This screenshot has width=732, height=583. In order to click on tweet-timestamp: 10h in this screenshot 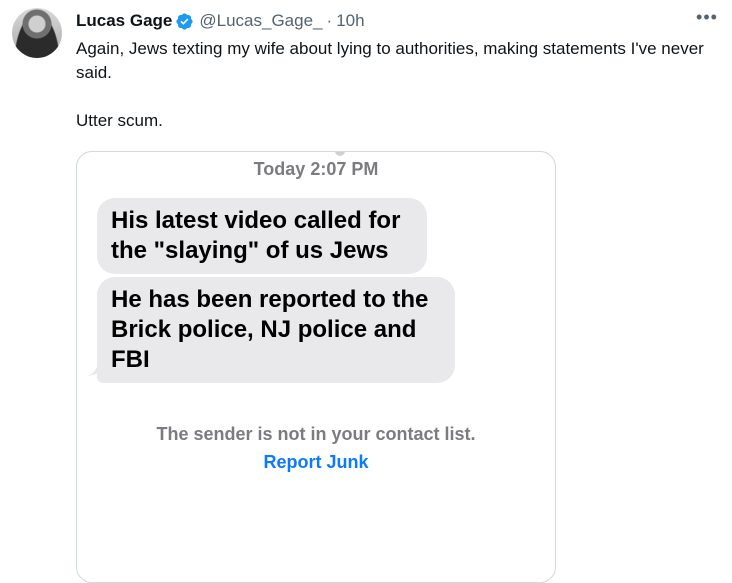, I will do `click(350, 21)`.